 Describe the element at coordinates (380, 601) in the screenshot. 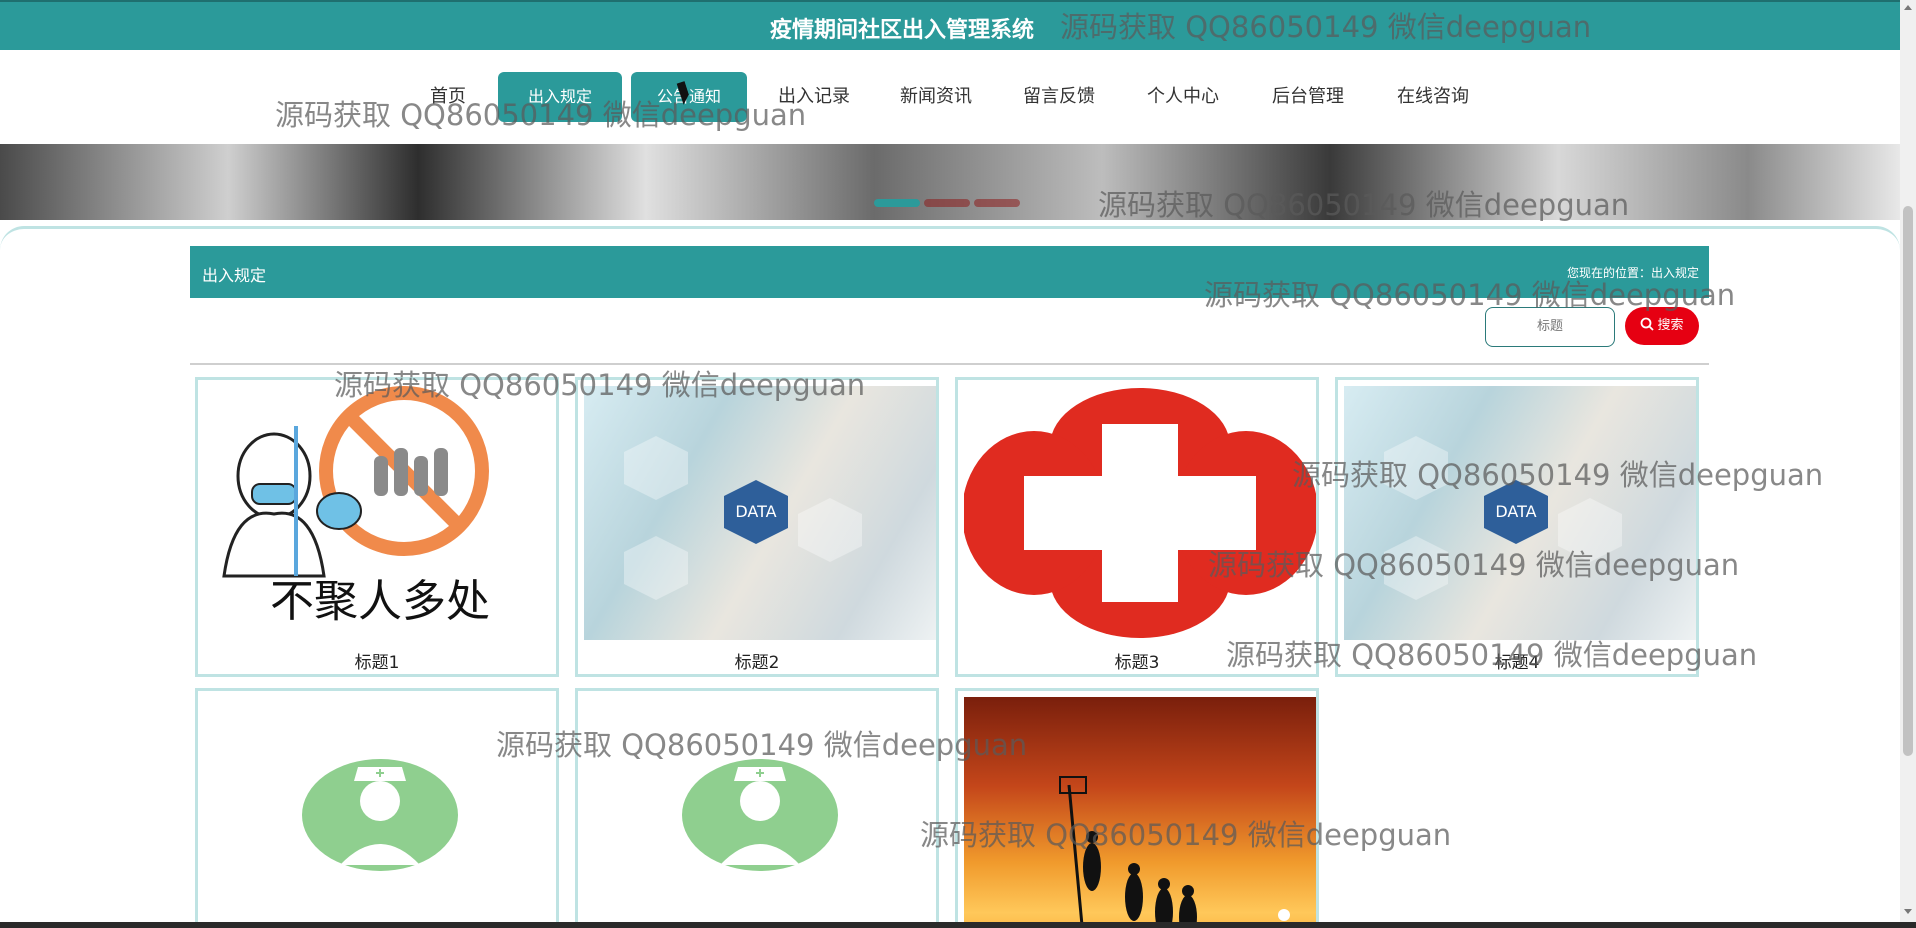

I see `svg-text: 不聚人多处` at that location.